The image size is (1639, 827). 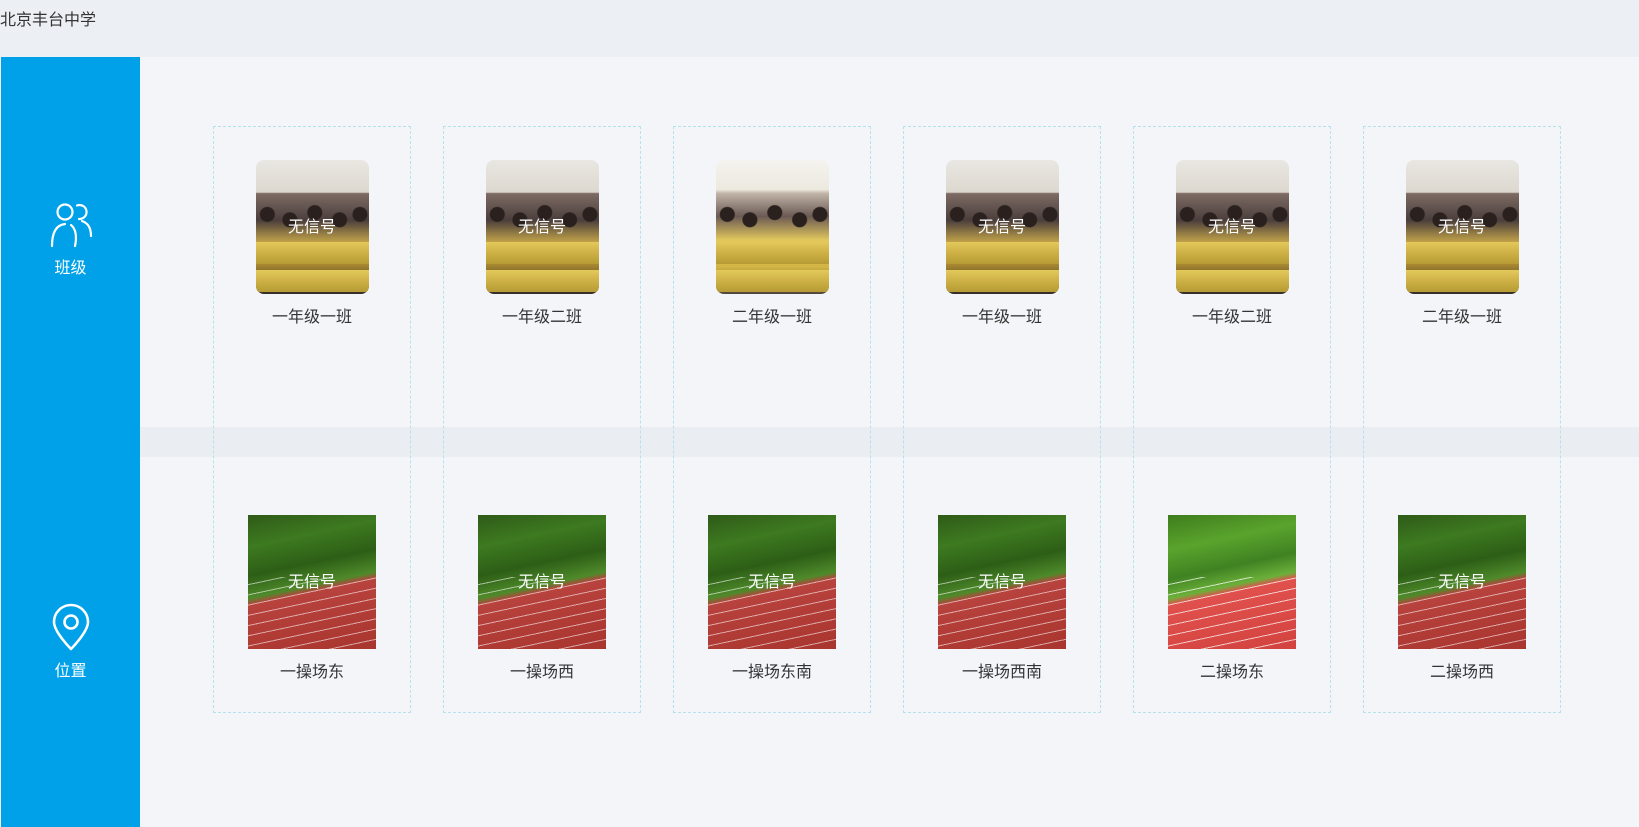 What do you see at coordinates (70, 267) in the screenshot?
I see `sidebar-item-label: 班级` at bounding box center [70, 267].